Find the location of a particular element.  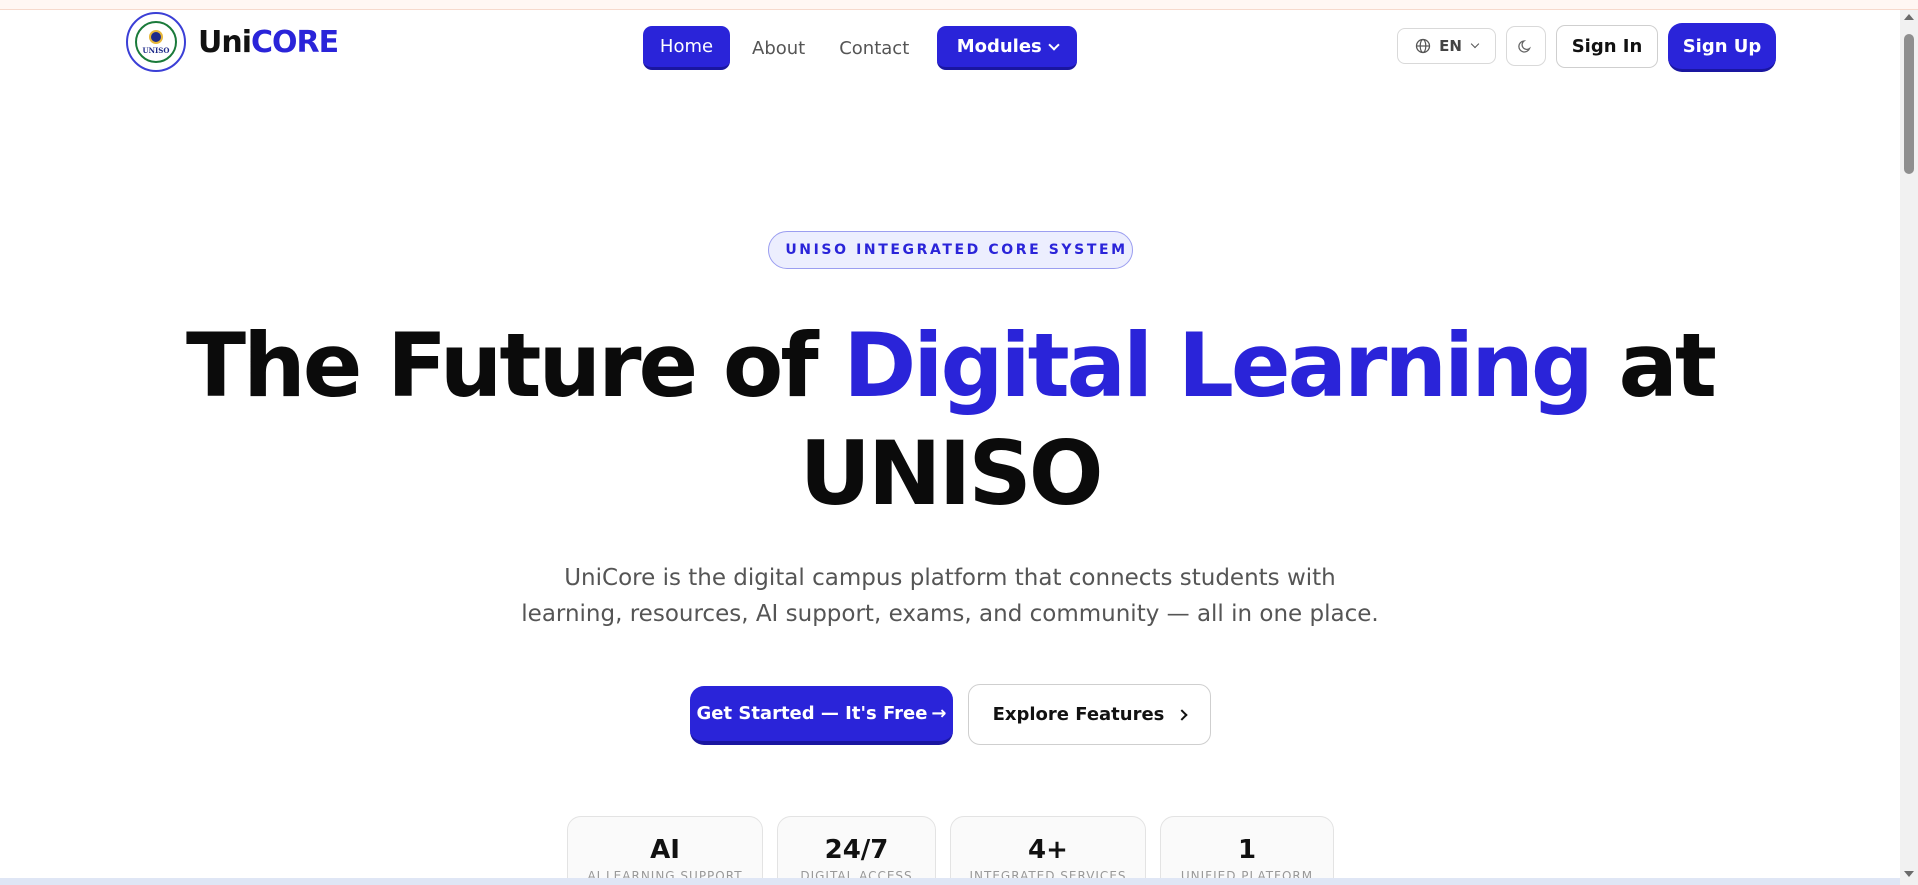

theme-toggle-button is located at coordinates (1526, 46).